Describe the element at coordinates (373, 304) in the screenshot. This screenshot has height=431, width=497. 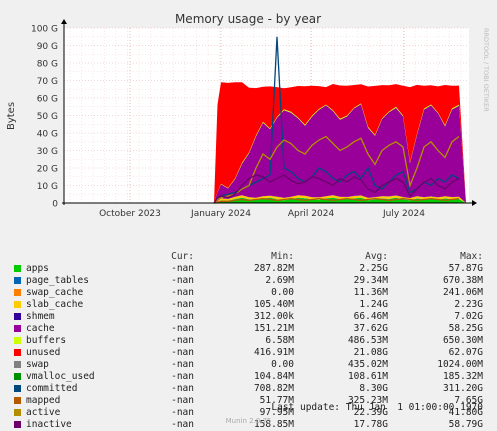
I see `legend-avg: 1.24G` at that location.